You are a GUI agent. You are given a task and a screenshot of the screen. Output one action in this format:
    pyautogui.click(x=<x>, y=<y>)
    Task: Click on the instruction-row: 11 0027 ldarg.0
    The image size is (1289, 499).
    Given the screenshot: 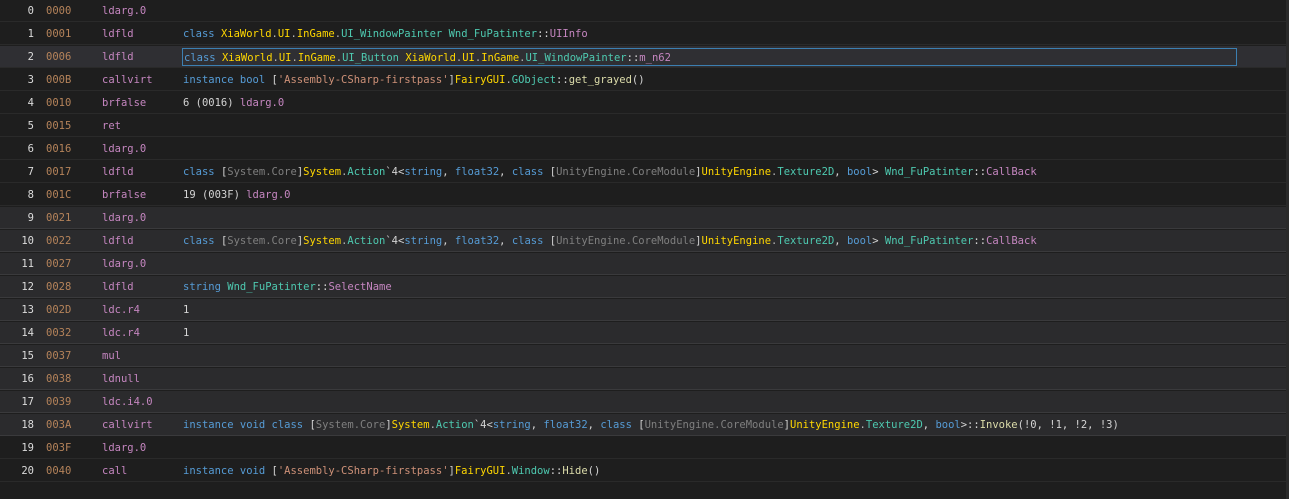 What is the action you would take?
    pyautogui.click(x=644, y=264)
    